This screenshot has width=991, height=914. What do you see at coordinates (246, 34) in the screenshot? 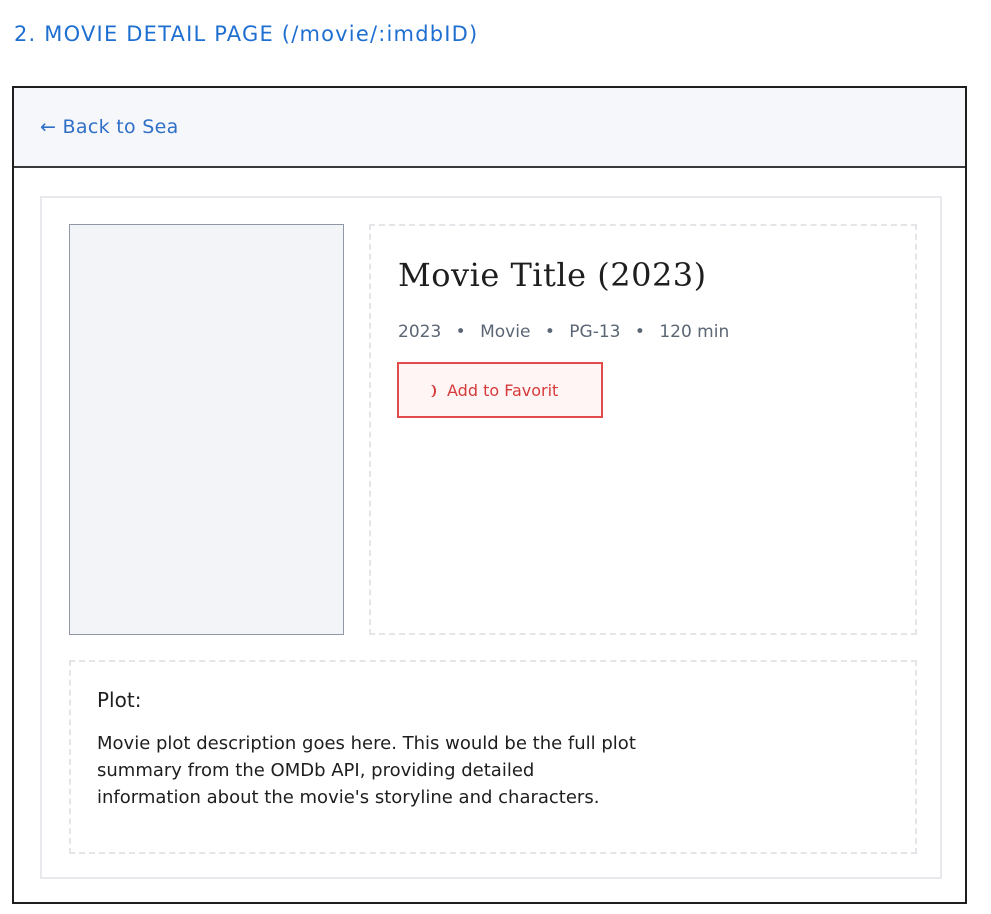
I see `section-heading: 2. MOVIE DETAIL PAGE (/movie/:imdbID)` at bounding box center [246, 34].